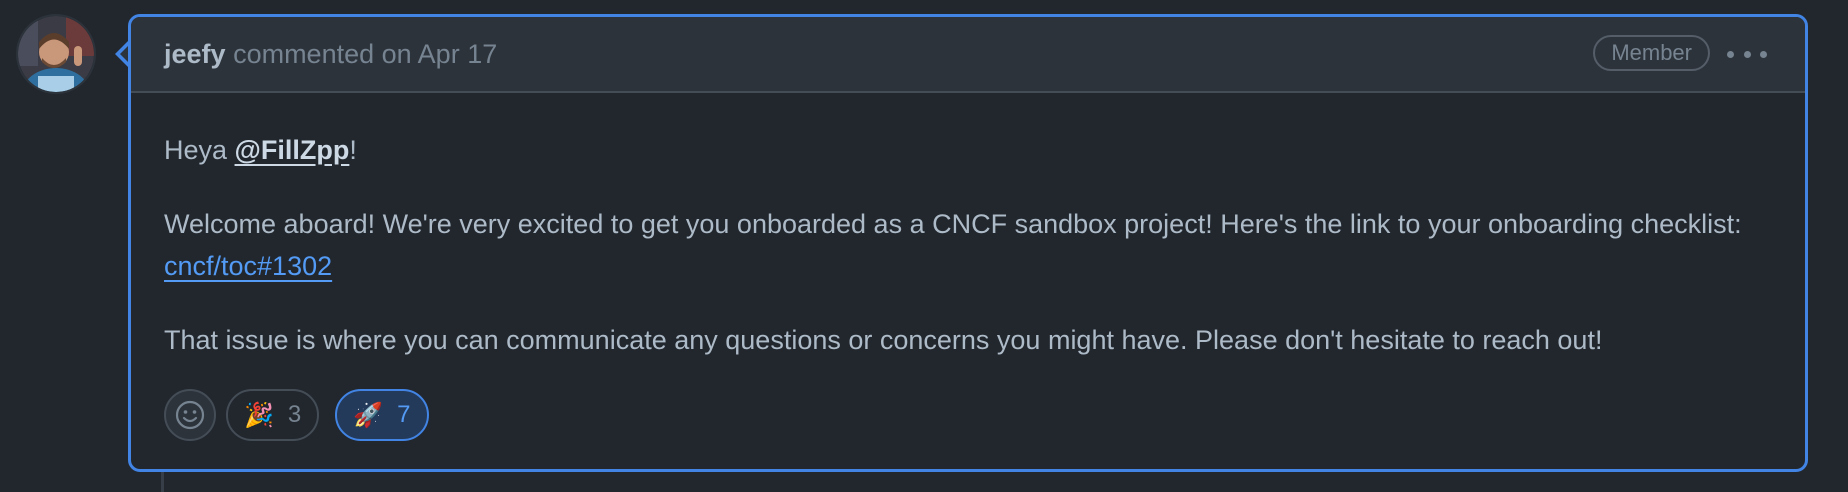  Describe the element at coordinates (353, 150) in the screenshot. I see `greeting-suffix: !` at that location.